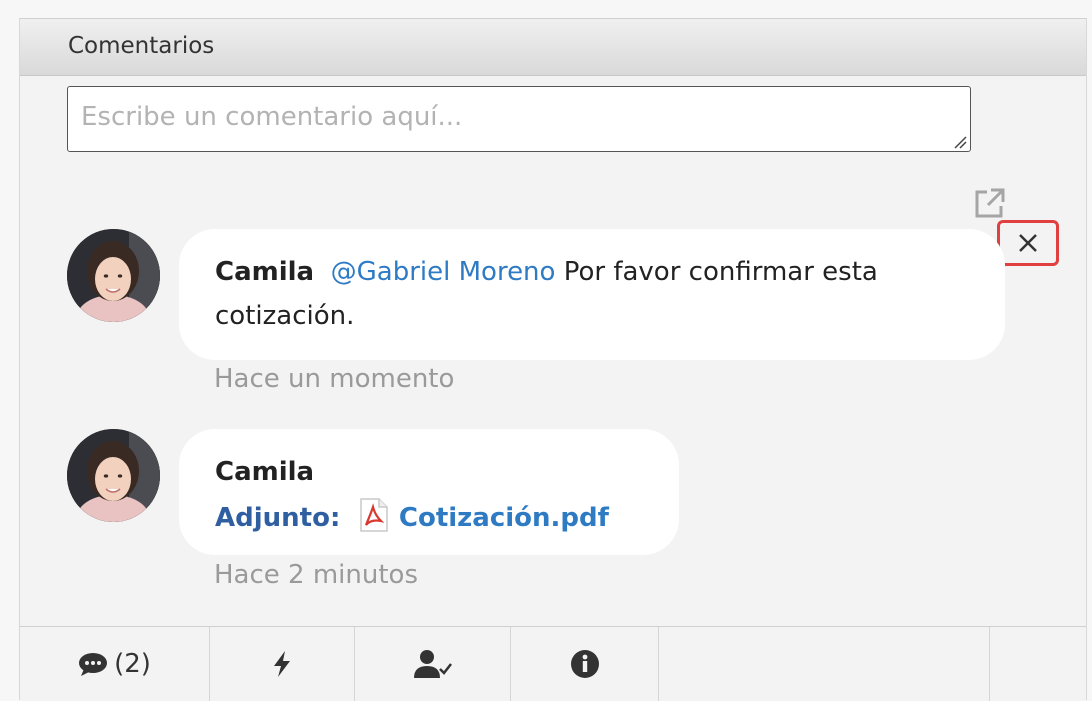 This screenshot has width=1092, height=701. What do you see at coordinates (429, 495) in the screenshot?
I see `comment-text: Camila Adjunto: Cotización.pdf` at bounding box center [429, 495].